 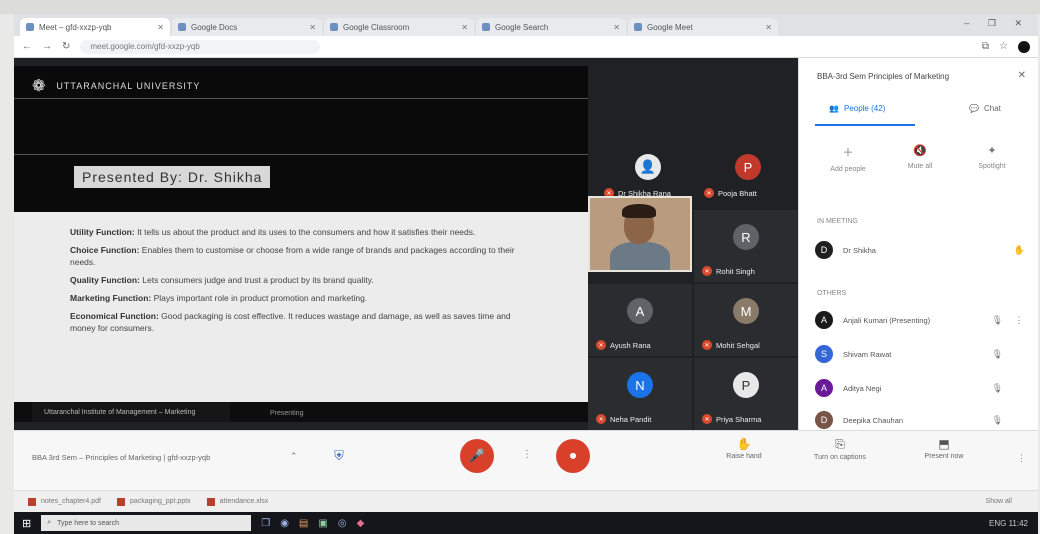 What do you see at coordinates (527, 454) in the screenshot?
I see `more-options-icon: ⋮` at bounding box center [527, 454].